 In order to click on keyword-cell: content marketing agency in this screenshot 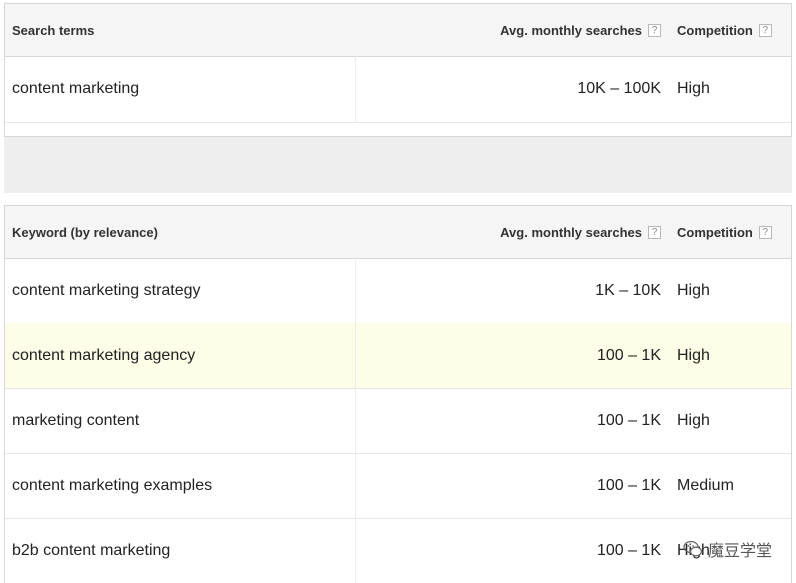, I will do `click(104, 355)`.